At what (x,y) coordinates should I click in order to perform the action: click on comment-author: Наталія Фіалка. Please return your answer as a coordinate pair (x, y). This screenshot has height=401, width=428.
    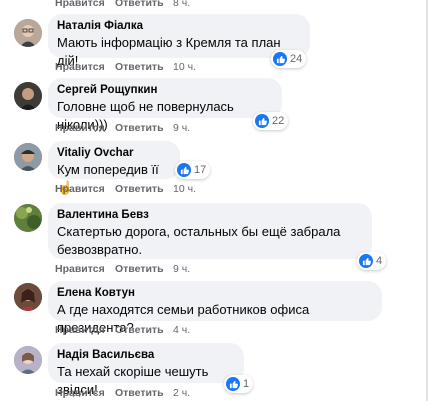
    Looking at the image, I should click on (179, 26).